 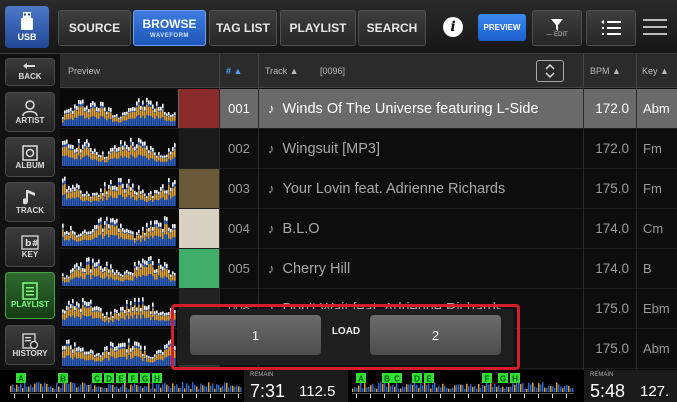 I want to click on deck-2-label: 2, so click(x=435, y=335).